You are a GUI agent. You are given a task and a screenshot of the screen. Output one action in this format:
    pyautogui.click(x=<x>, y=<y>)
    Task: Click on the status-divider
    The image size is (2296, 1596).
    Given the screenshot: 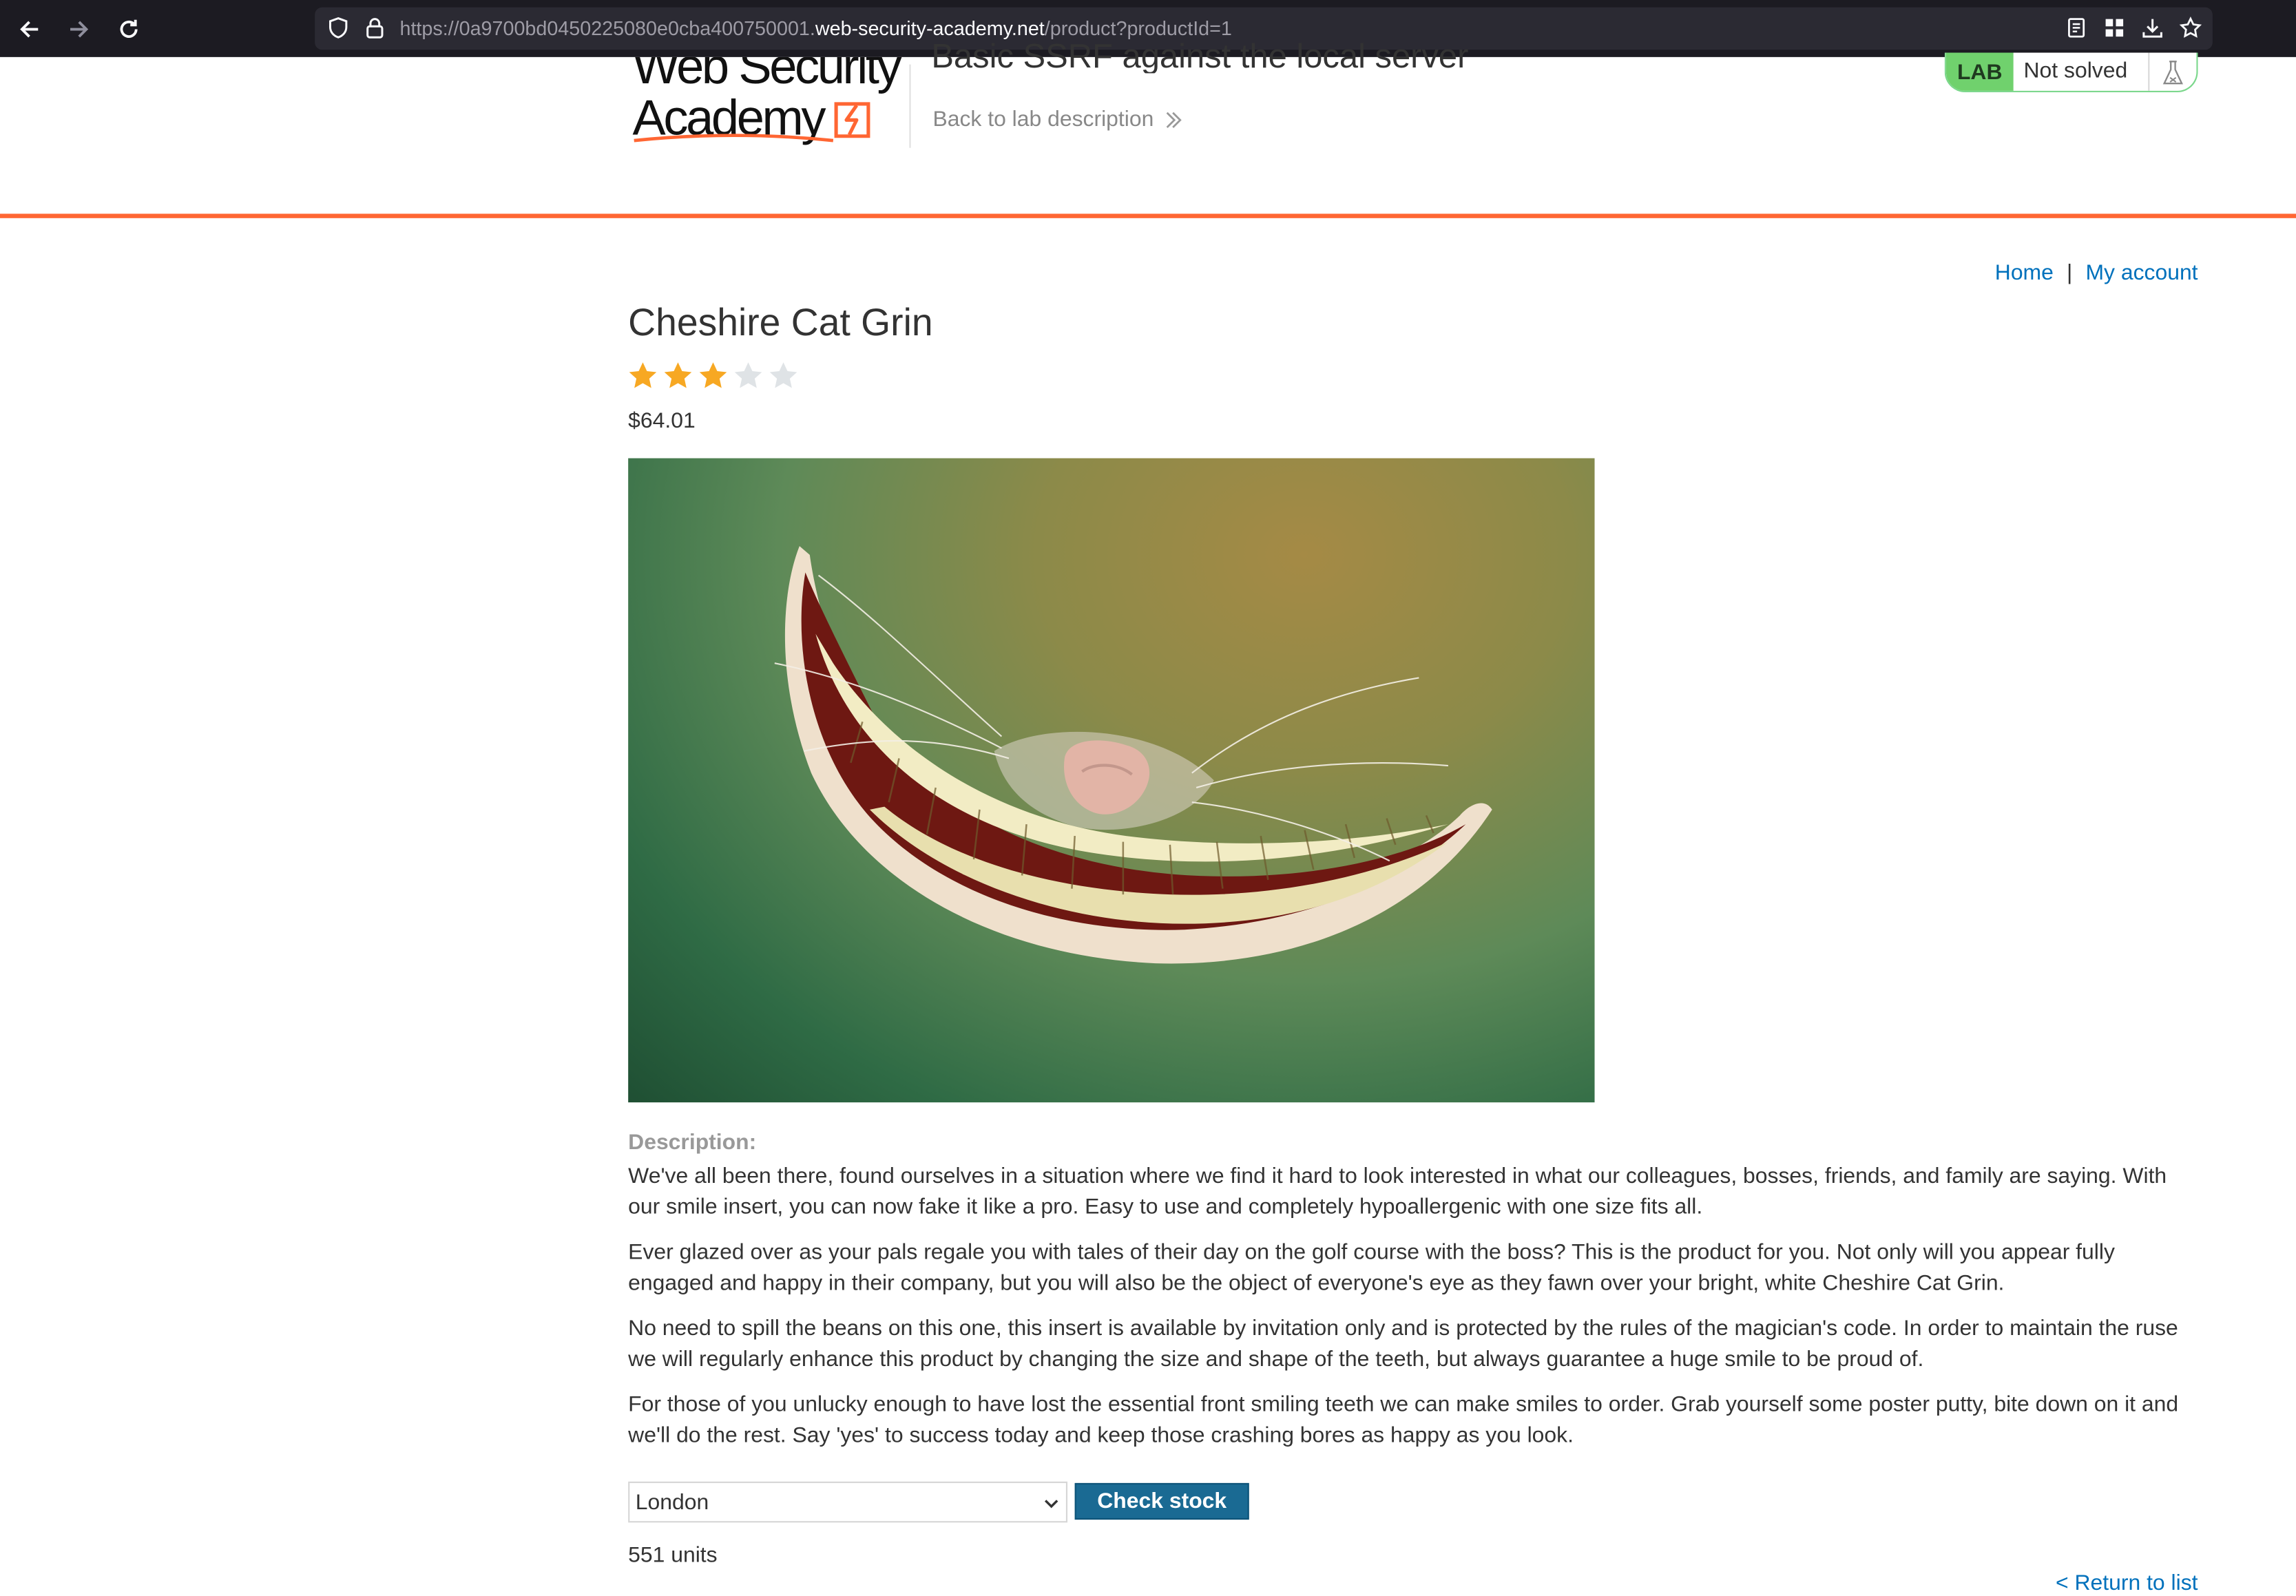 What is the action you would take?
    pyautogui.click(x=2149, y=71)
    